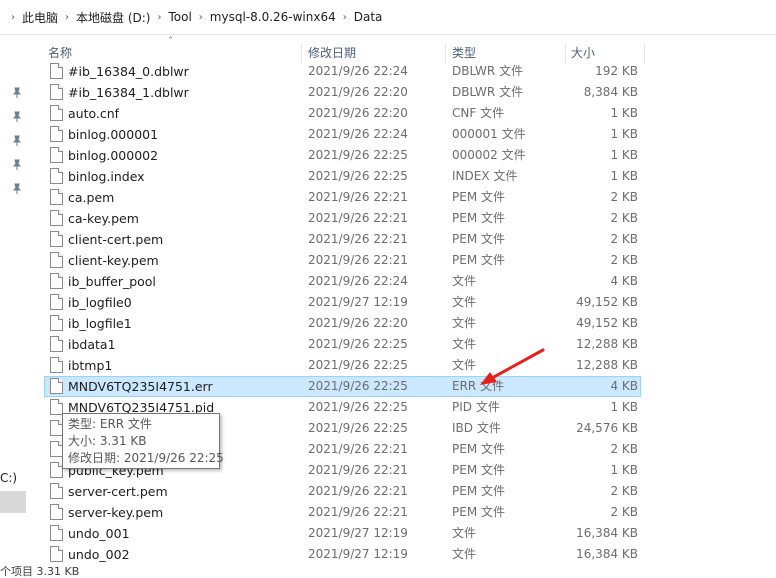  I want to click on file-size: 8,384 KB, so click(610, 92).